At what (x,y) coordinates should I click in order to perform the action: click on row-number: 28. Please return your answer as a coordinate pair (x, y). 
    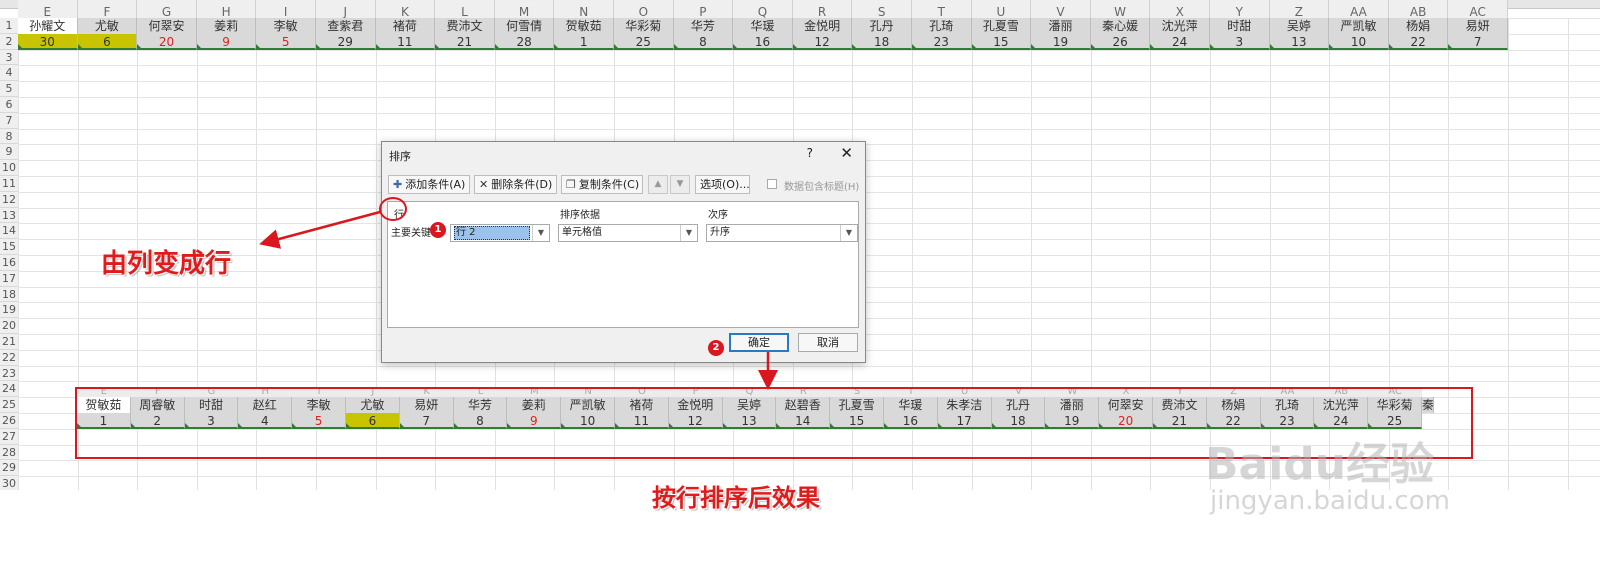
    Looking at the image, I should click on (9, 452).